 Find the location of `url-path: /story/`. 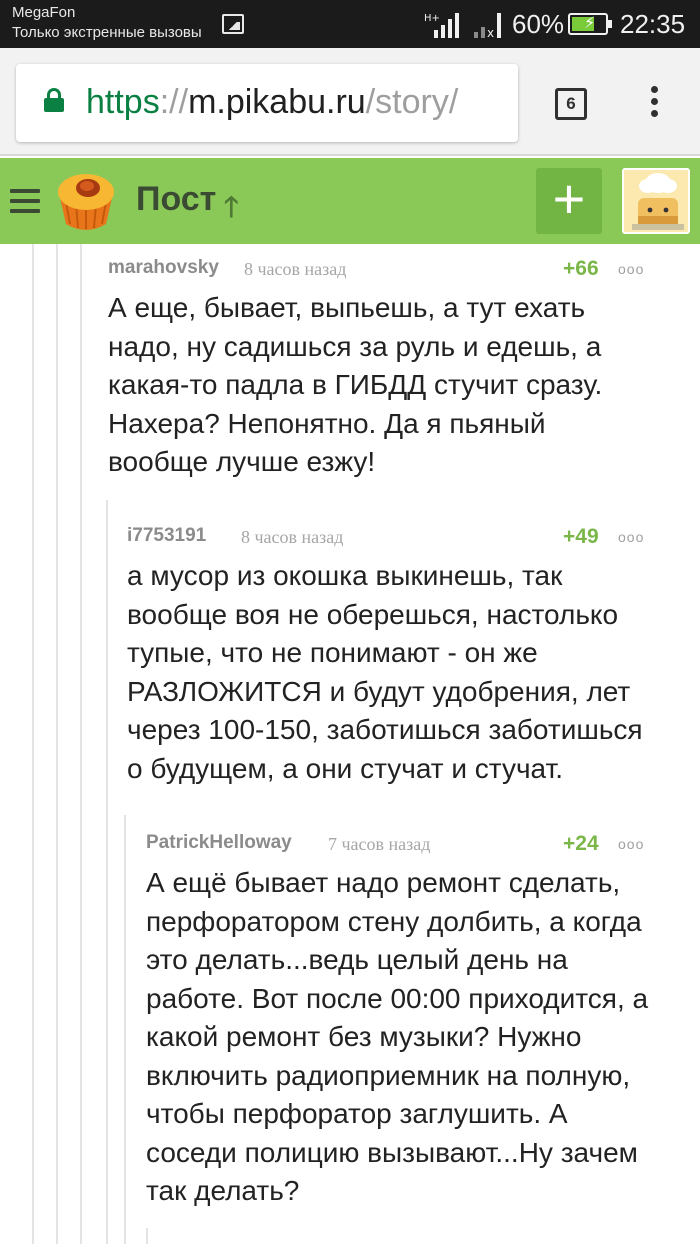

url-path: /story/ is located at coordinates (412, 102).